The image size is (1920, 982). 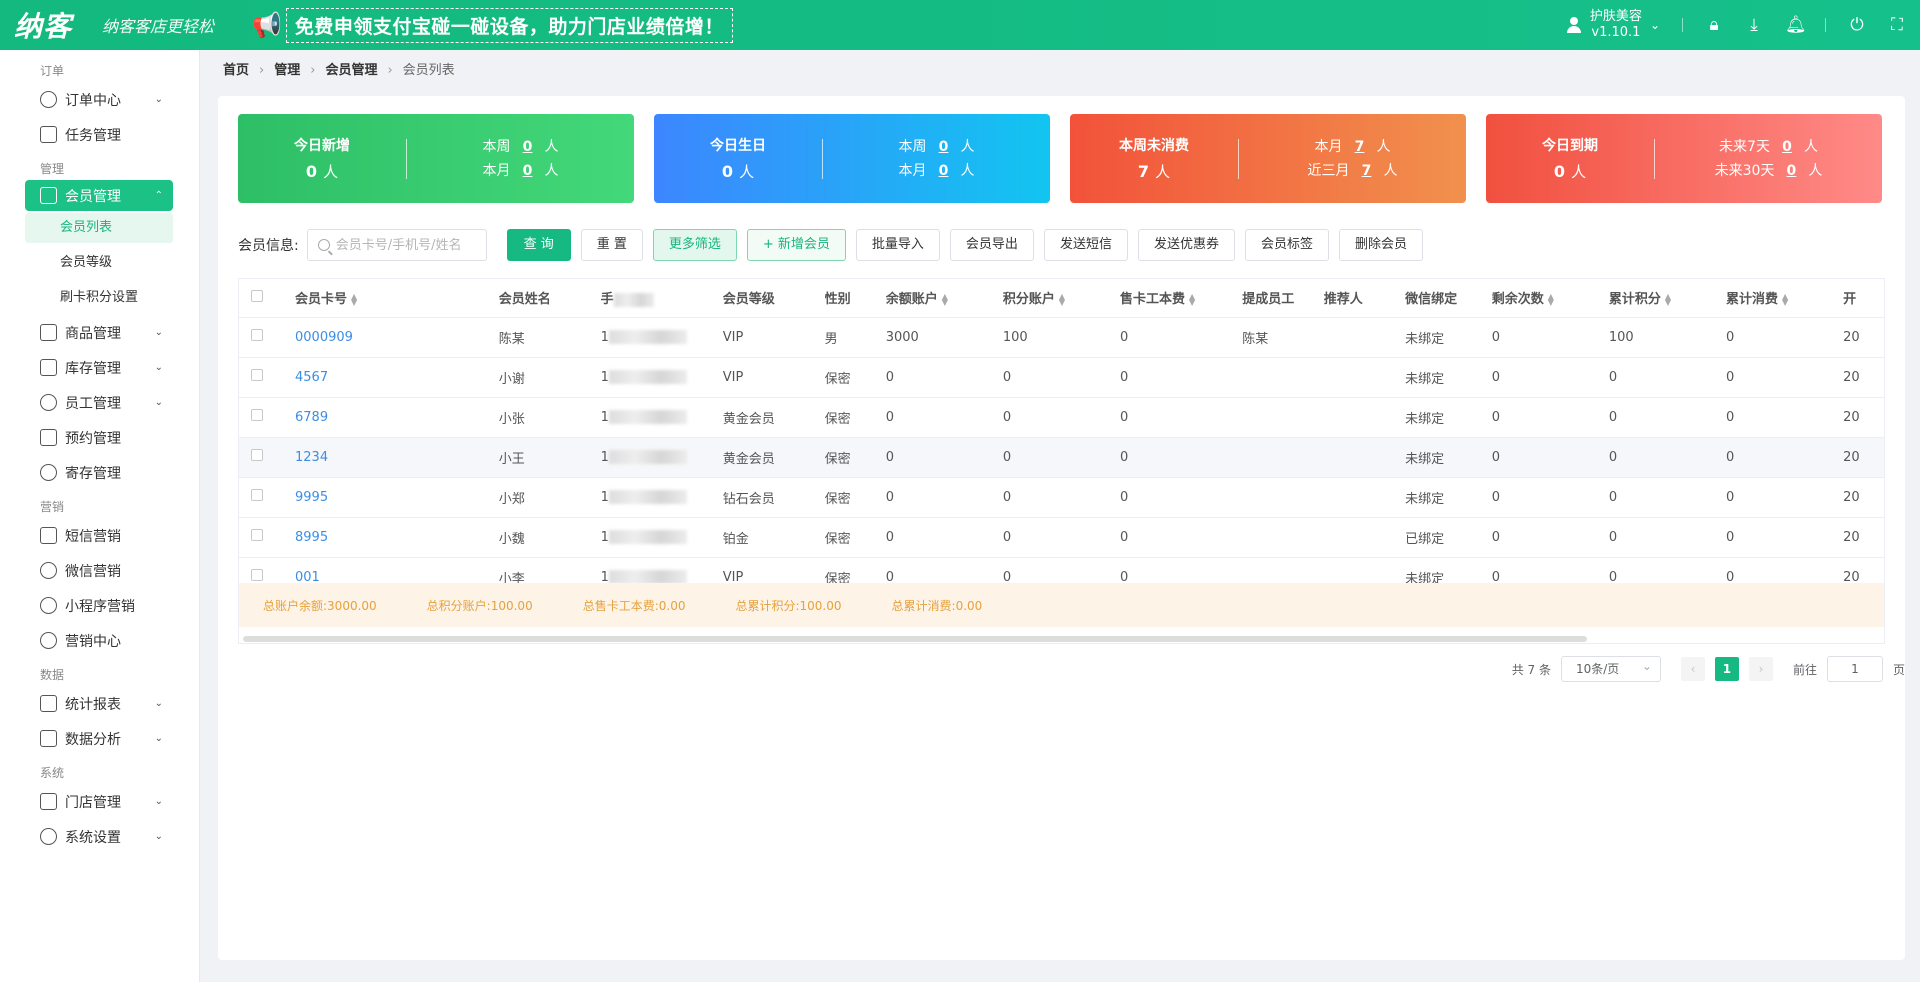 I want to click on sidebar-item-sms: 短信营销, so click(x=99, y=535).